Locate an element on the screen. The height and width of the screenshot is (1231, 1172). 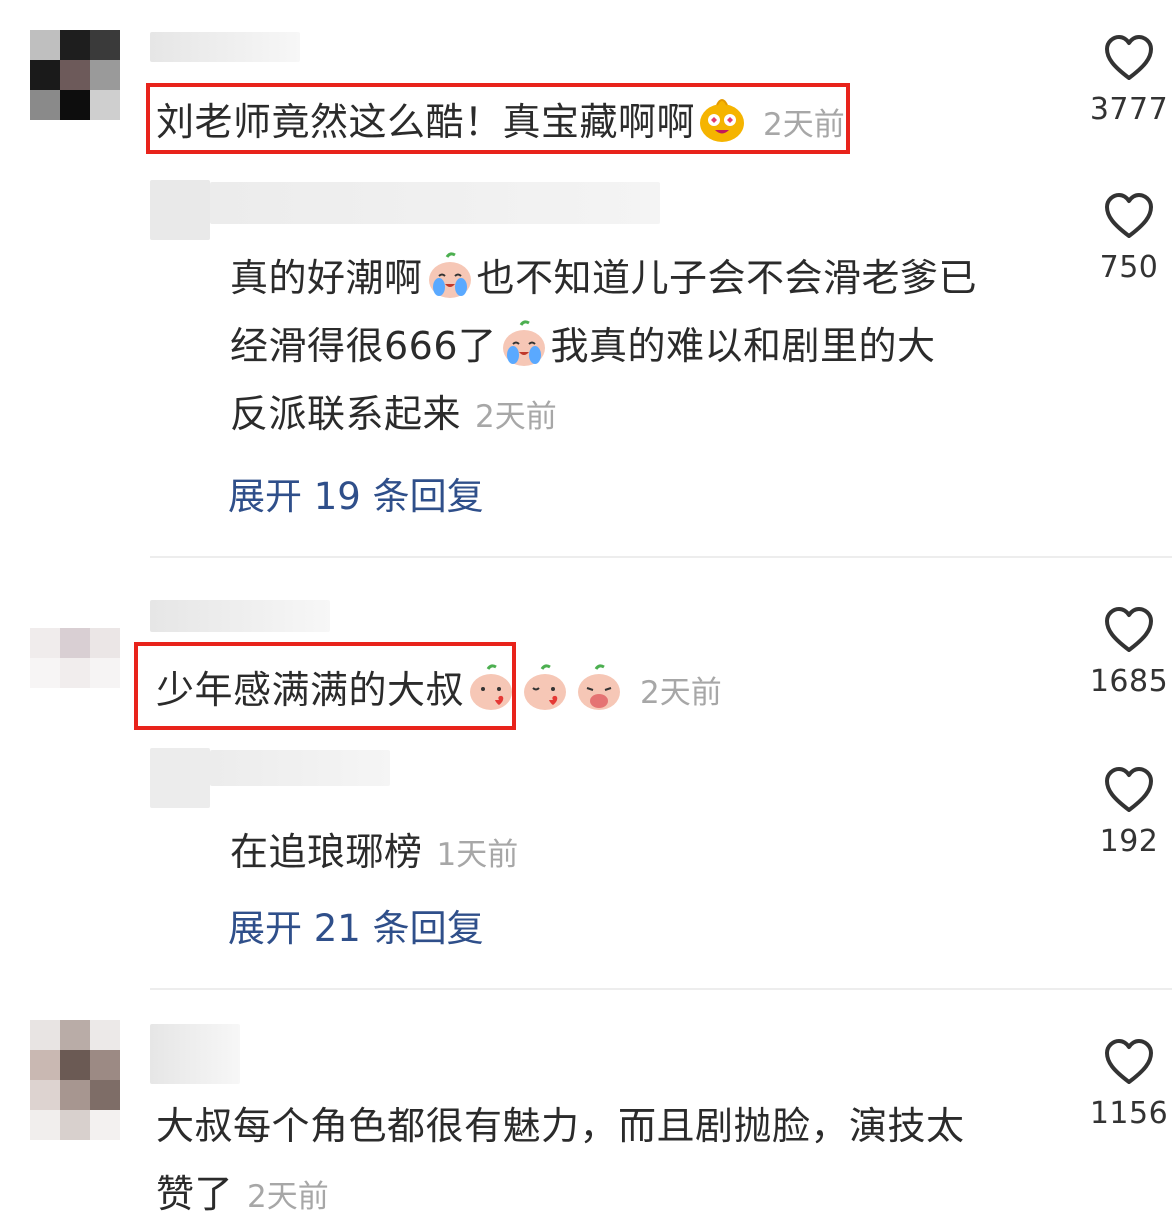
reply-text-line: 经滑得很666了 我真的难以和剧里的大 is located at coordinates (583, 346).